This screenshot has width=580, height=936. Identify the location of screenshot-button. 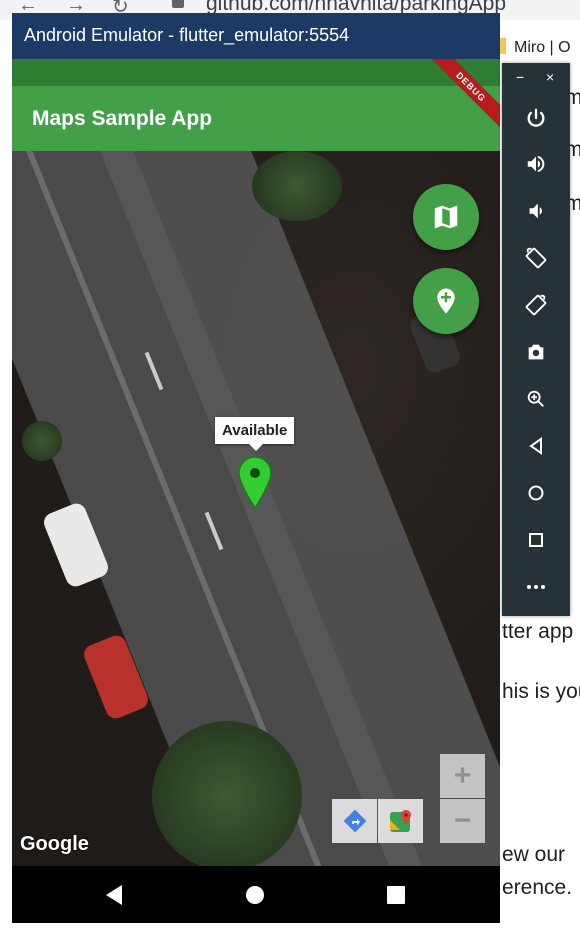
(536, 352).